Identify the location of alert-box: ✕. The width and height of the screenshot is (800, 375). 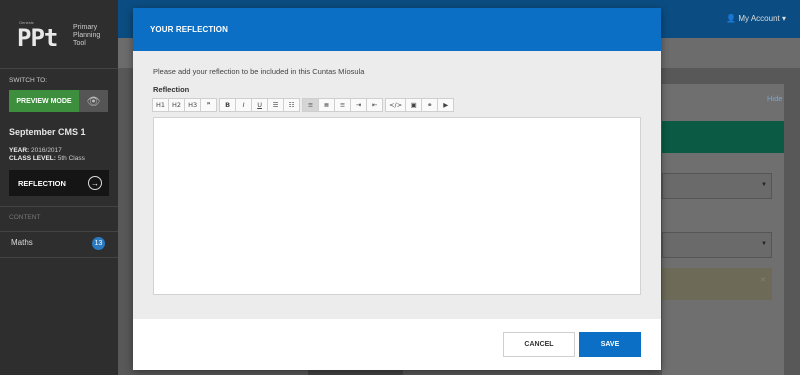
(717, 284).